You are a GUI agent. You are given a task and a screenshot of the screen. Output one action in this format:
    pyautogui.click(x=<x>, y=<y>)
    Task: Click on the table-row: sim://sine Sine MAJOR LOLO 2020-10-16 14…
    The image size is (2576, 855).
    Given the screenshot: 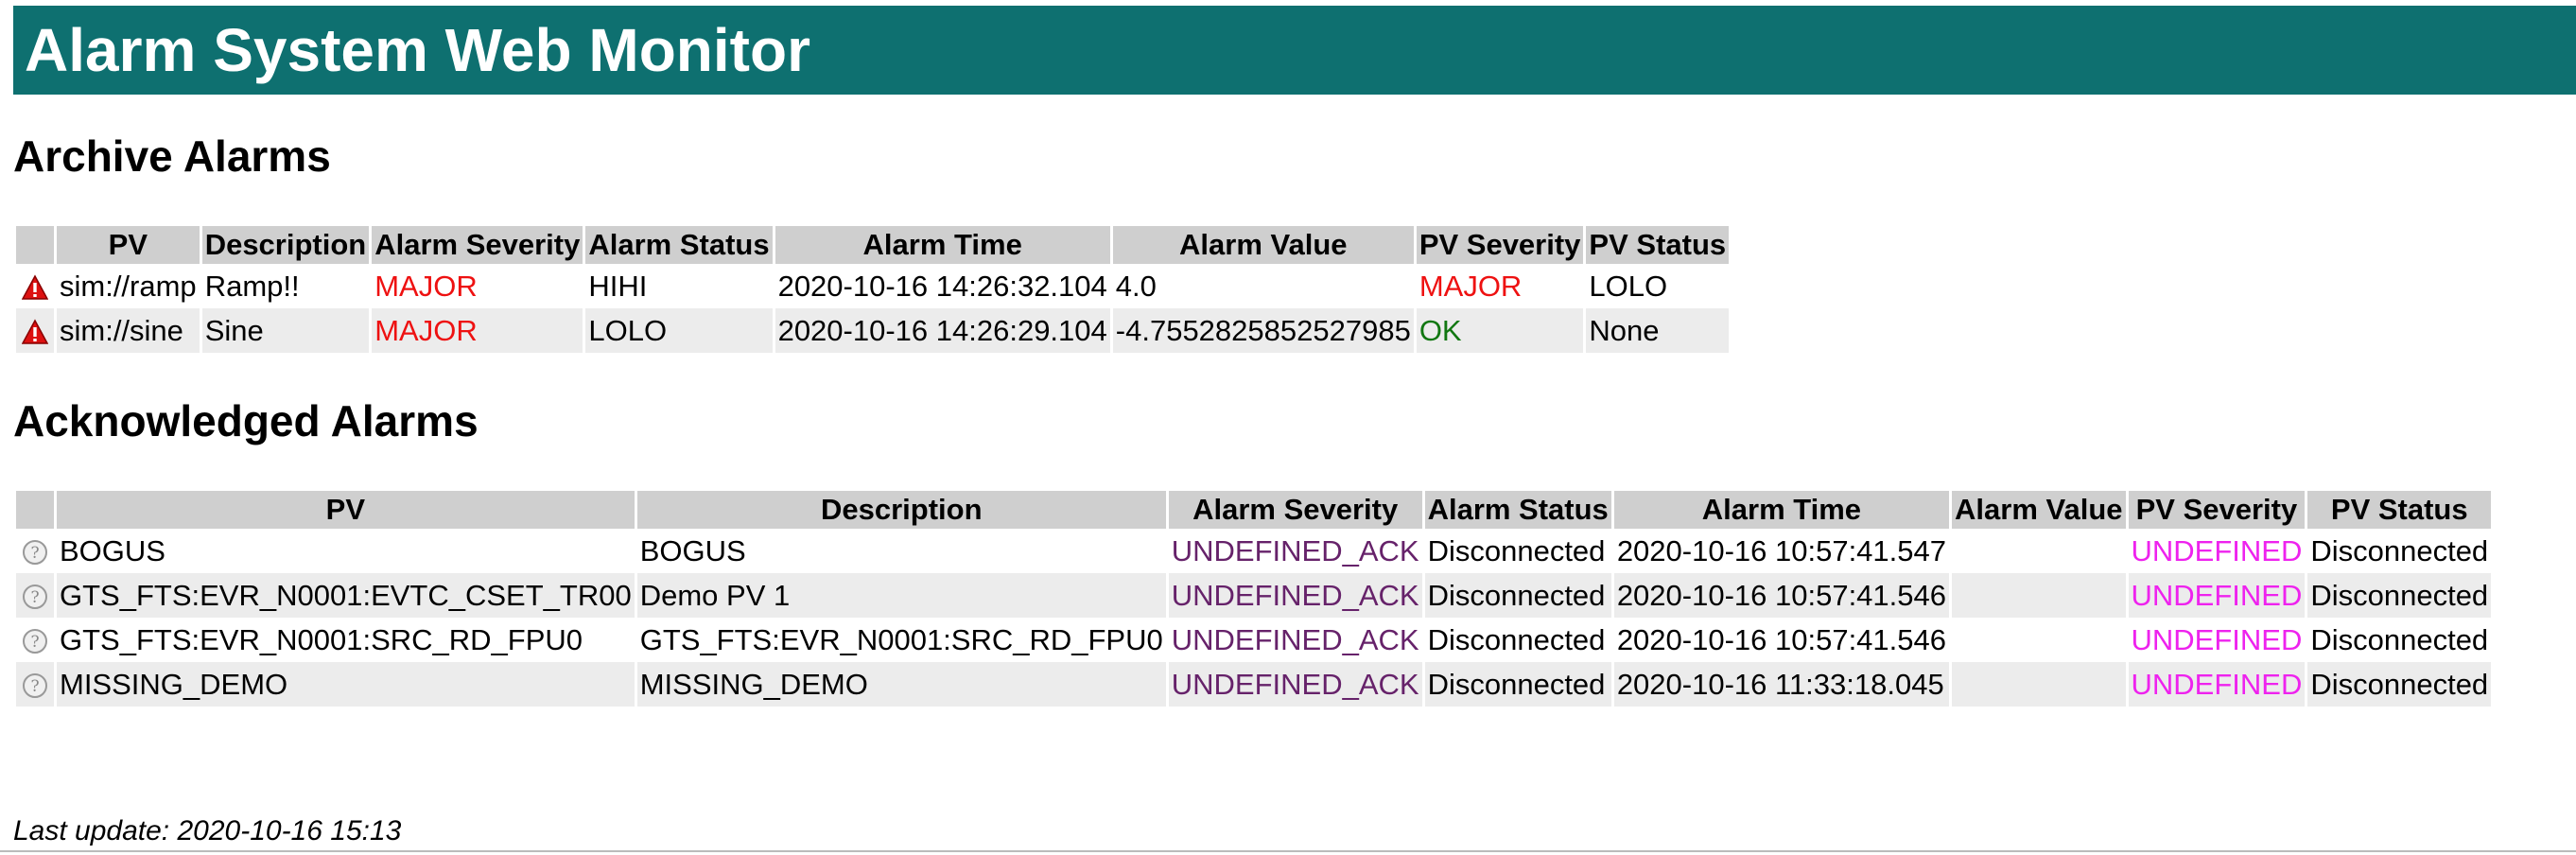 What is the action you would take?
    pyautogui.click(x=873, y=330)
    